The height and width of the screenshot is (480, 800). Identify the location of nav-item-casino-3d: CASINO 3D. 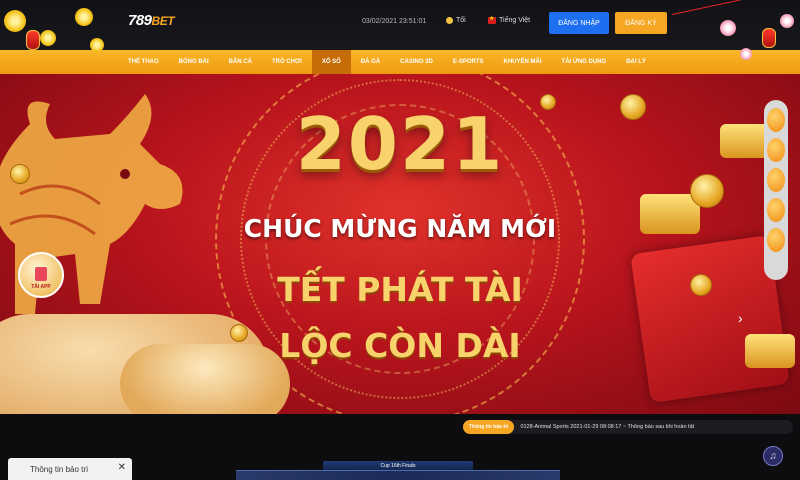
(416, 62).